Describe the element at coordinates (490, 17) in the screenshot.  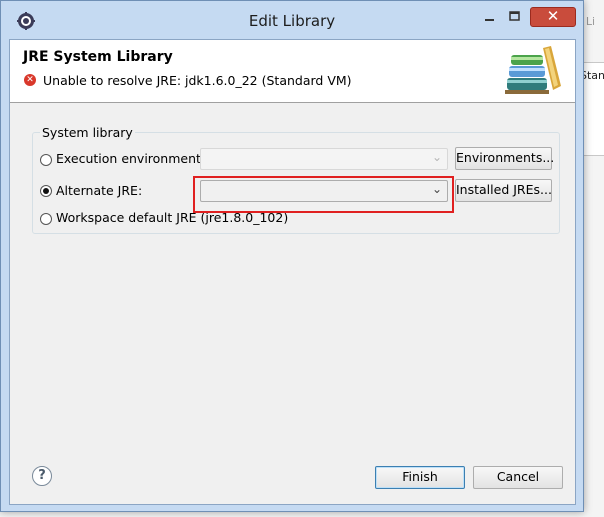
I see `minimize-button` at that location.